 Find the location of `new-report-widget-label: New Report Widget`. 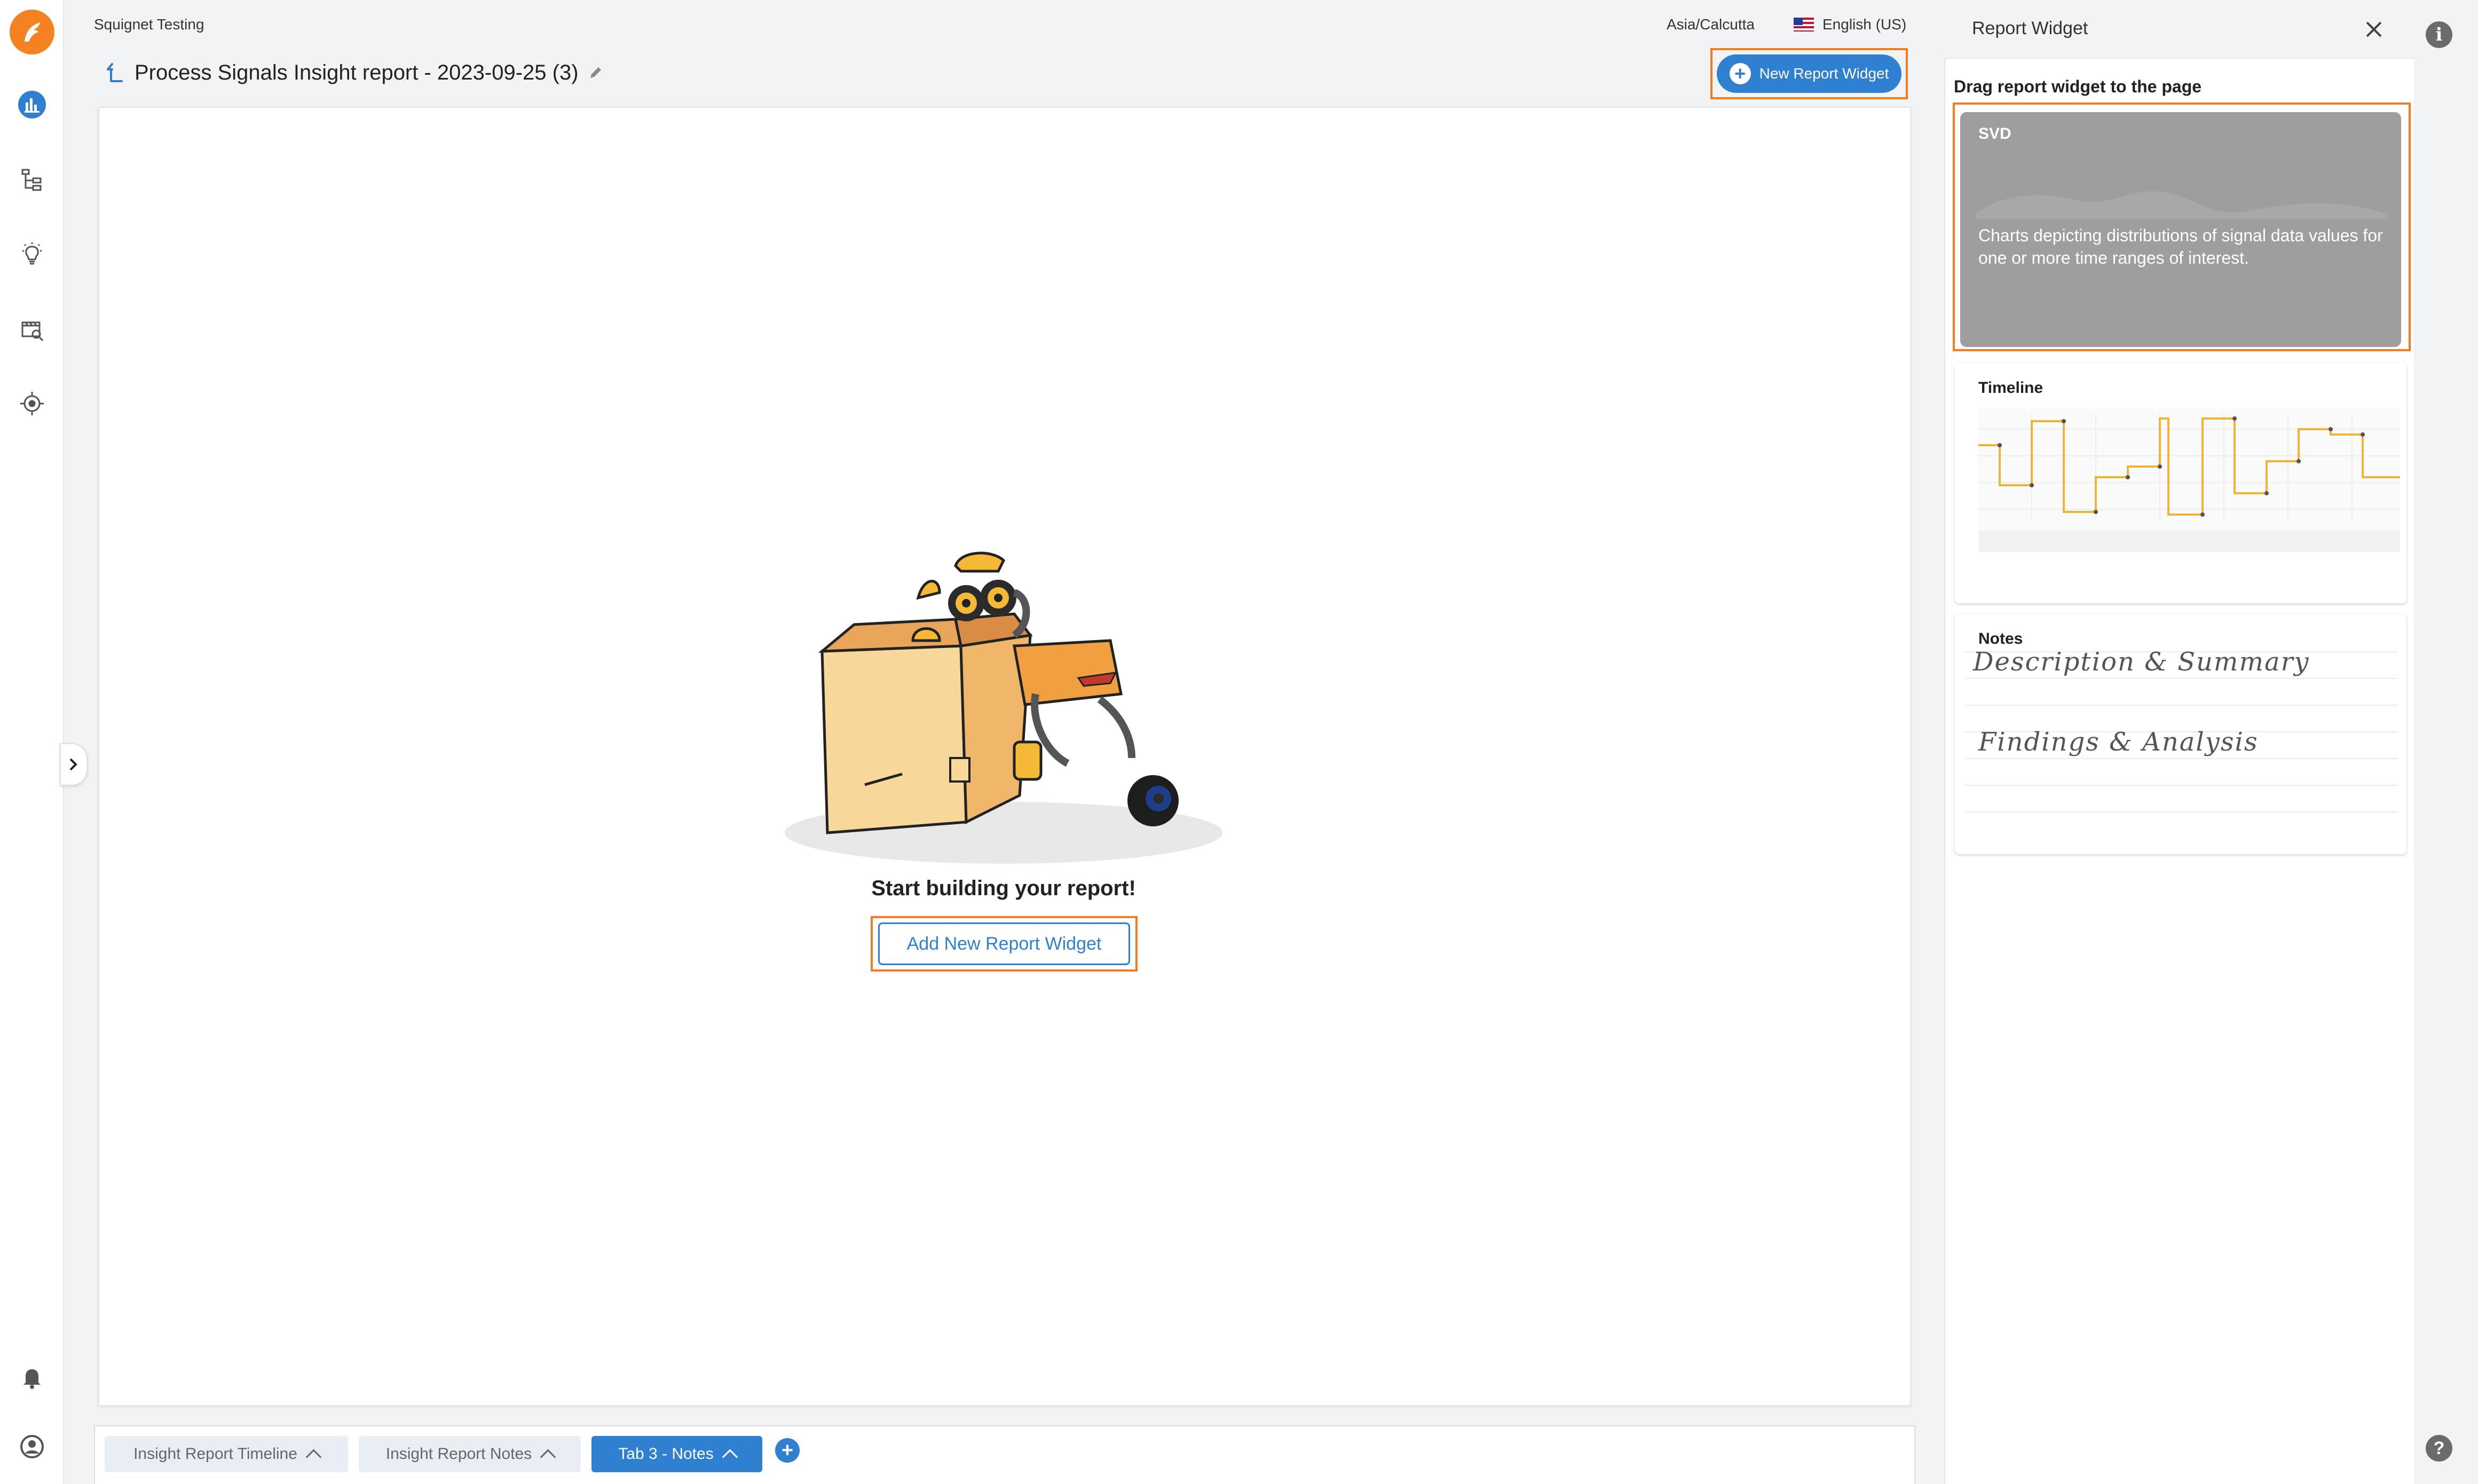

new-report-widget-label: New Report Widget is located at coordinates (1824, 73).